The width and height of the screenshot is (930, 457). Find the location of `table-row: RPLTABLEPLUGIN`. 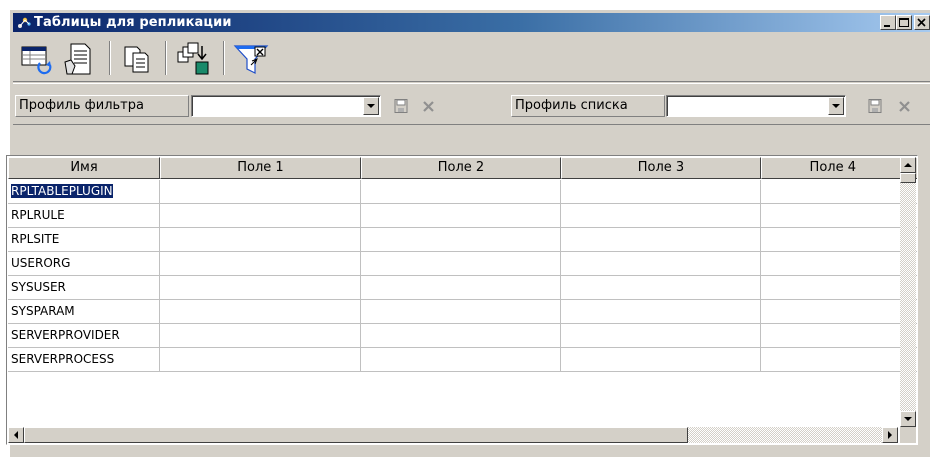

table-row: RPLTABLEPLUGIN is located at coordinates (462, 192).